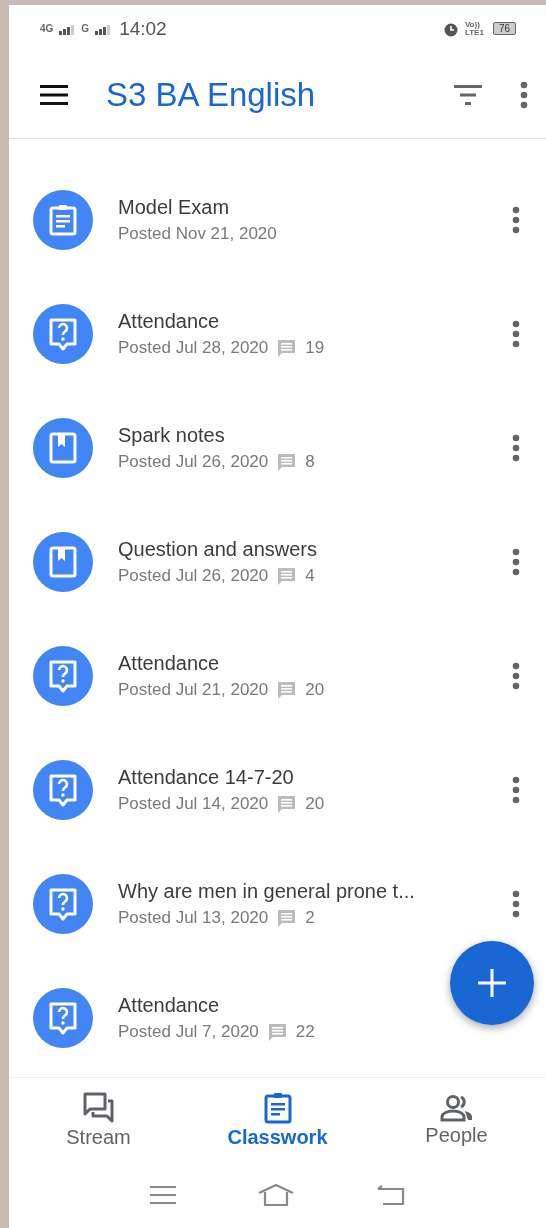 The width and height of the screenshot is (546, 1228). I want to click on volte-label: Vo)) LTE1, so click(474, 28).